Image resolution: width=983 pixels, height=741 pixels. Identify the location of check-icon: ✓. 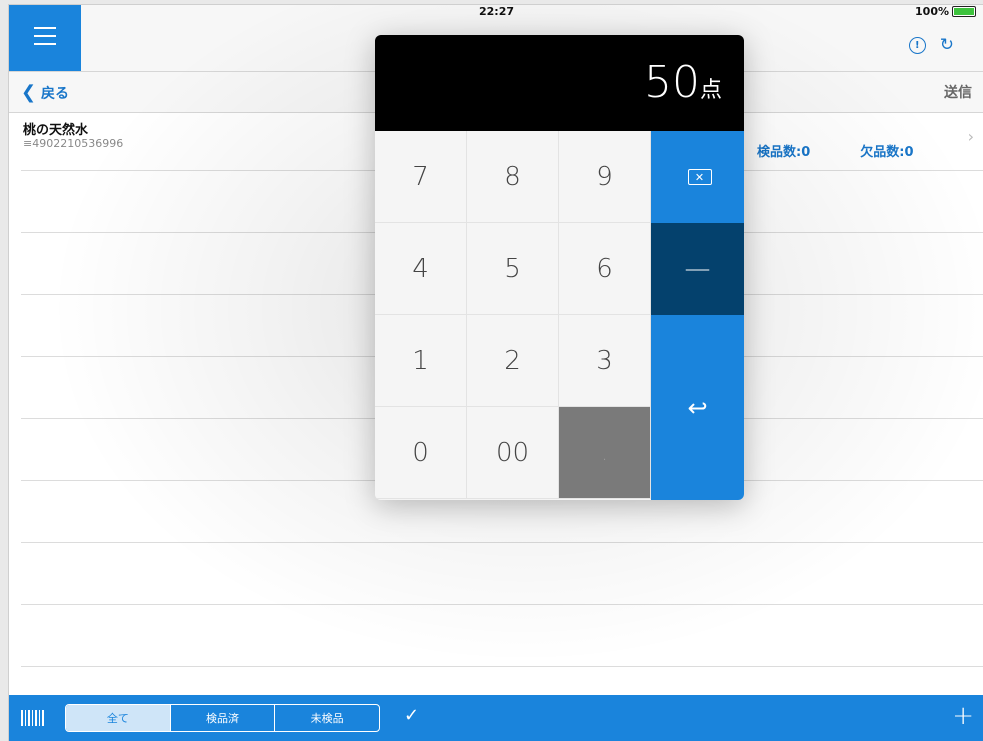
(411, 715).